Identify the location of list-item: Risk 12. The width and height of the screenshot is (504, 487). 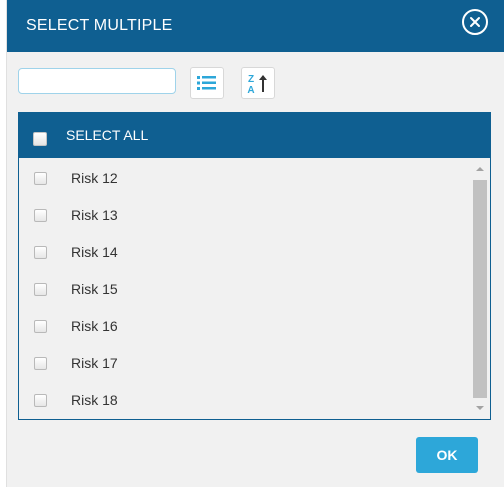
(244, 178).